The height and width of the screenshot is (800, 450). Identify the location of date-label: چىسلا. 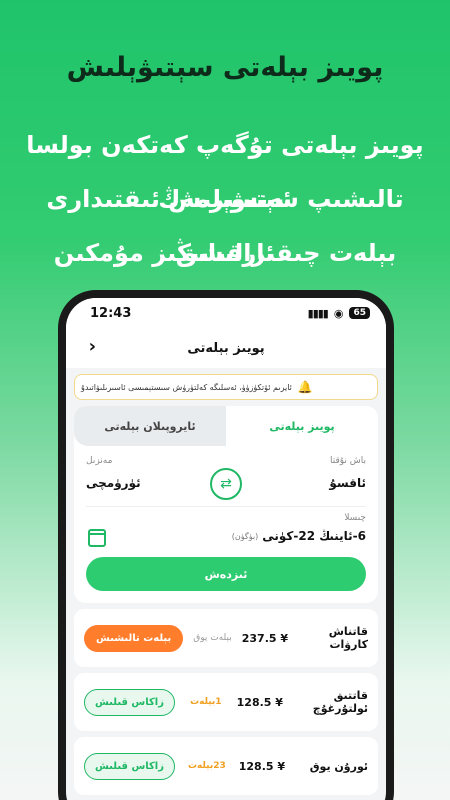
(355, 518).